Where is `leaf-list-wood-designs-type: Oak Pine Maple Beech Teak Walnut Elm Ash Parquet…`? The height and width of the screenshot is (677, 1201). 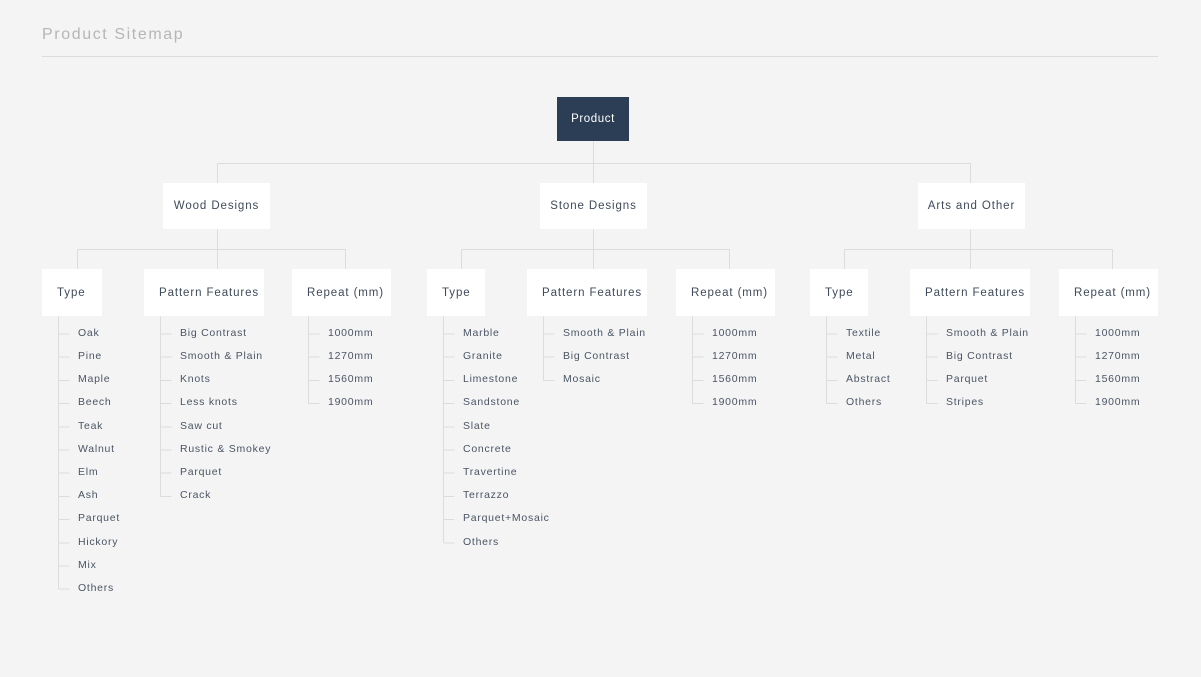
leaf-list-wood-designs-type: Oak Pine Maple Beech Teak Walnut Elm Ash Parquet… is located at coordinates (89, 461).